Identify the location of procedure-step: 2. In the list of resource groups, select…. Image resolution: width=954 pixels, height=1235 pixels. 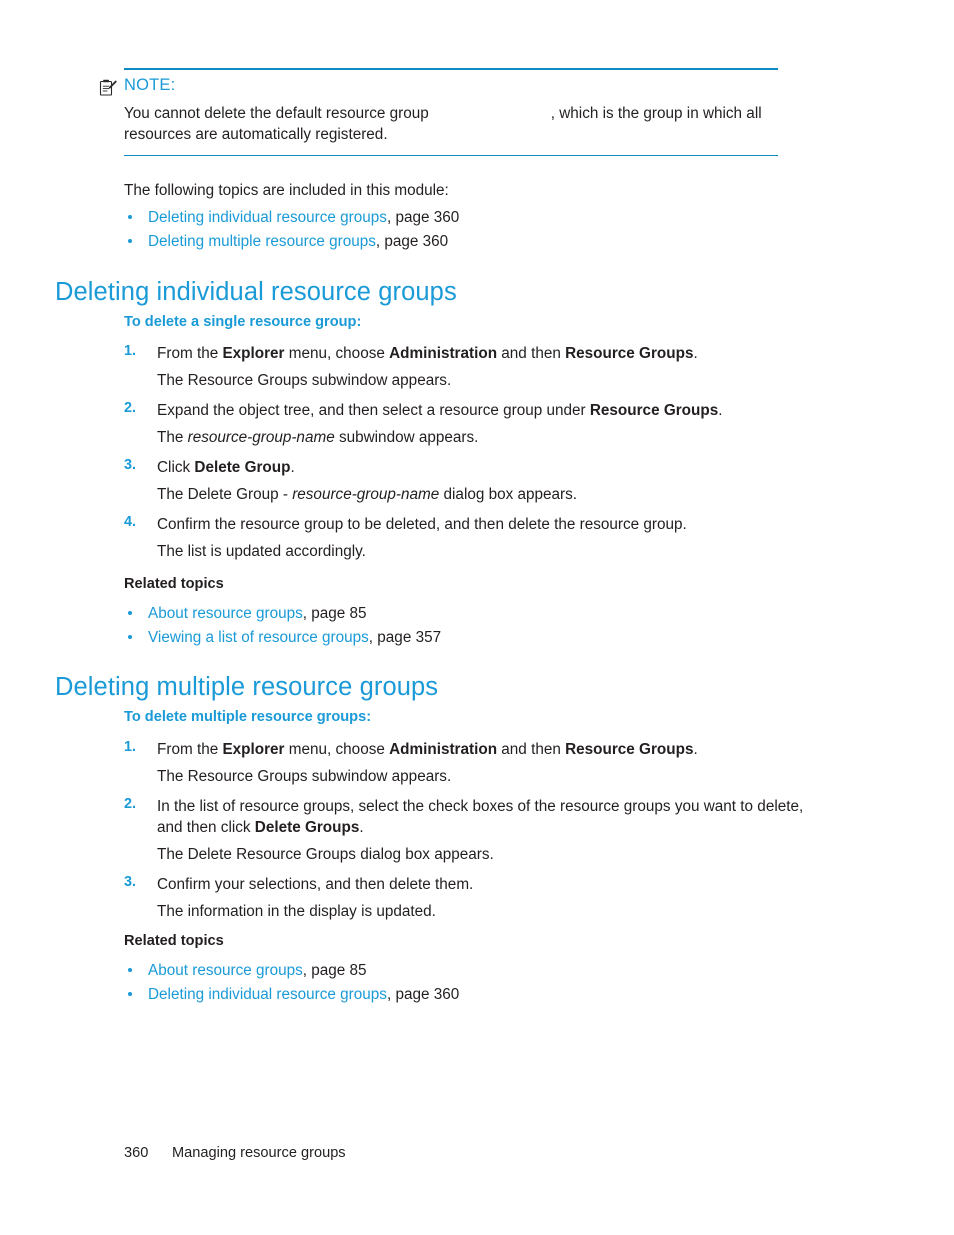
(469, 835).